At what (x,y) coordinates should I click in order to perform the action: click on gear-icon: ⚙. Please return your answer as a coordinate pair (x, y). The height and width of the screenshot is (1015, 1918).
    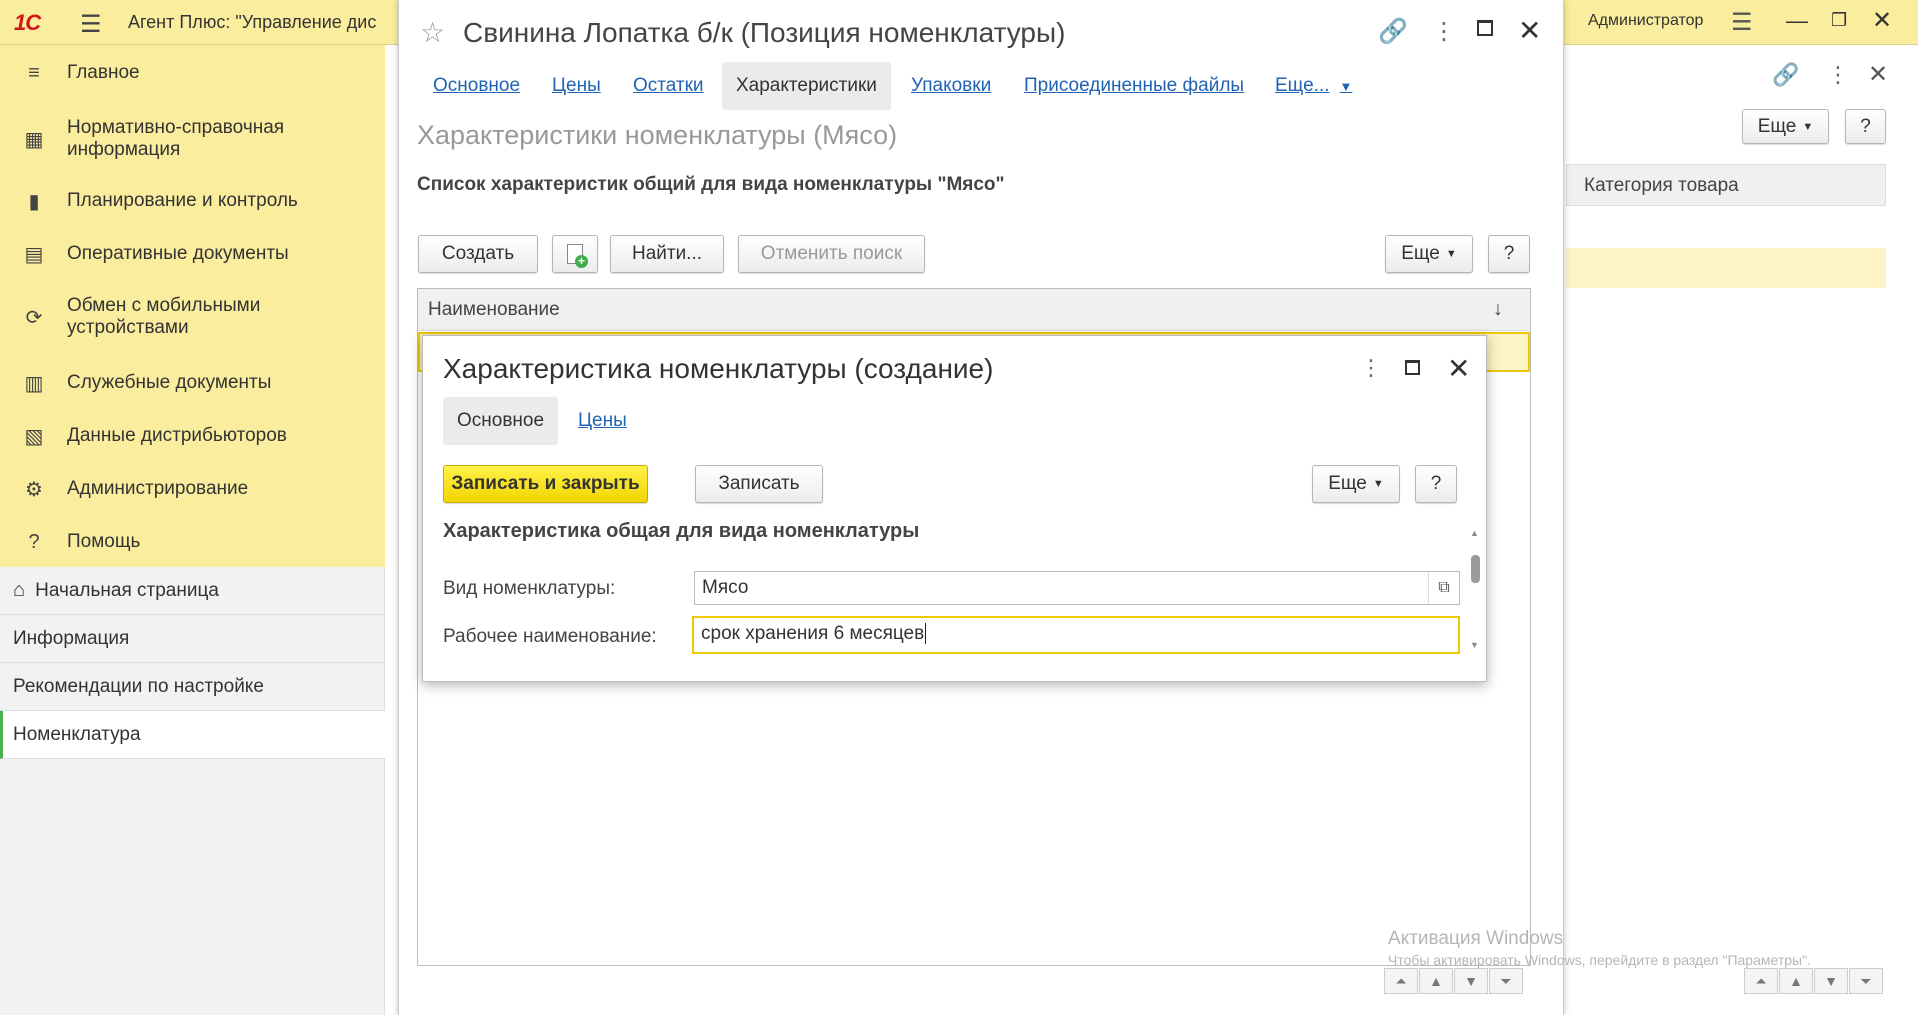
    Looking at the image, I should click on (34, 489).